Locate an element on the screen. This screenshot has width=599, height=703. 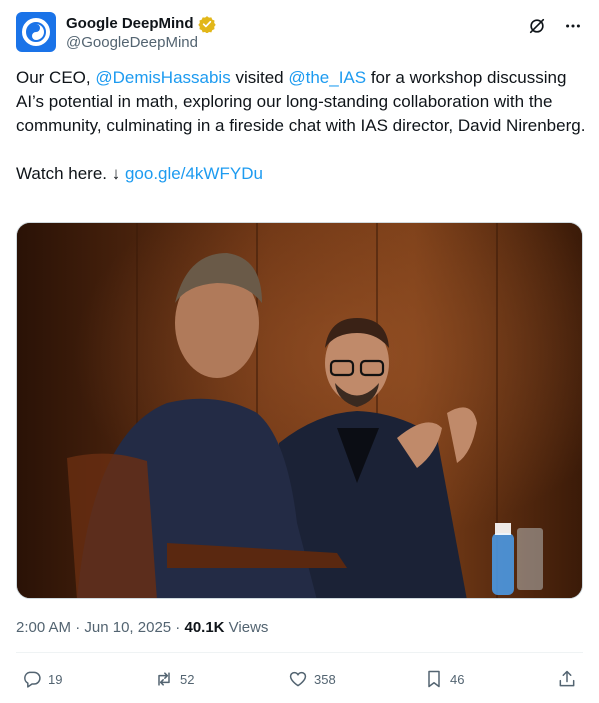
grok-icon is located at coordinates (537, 26).